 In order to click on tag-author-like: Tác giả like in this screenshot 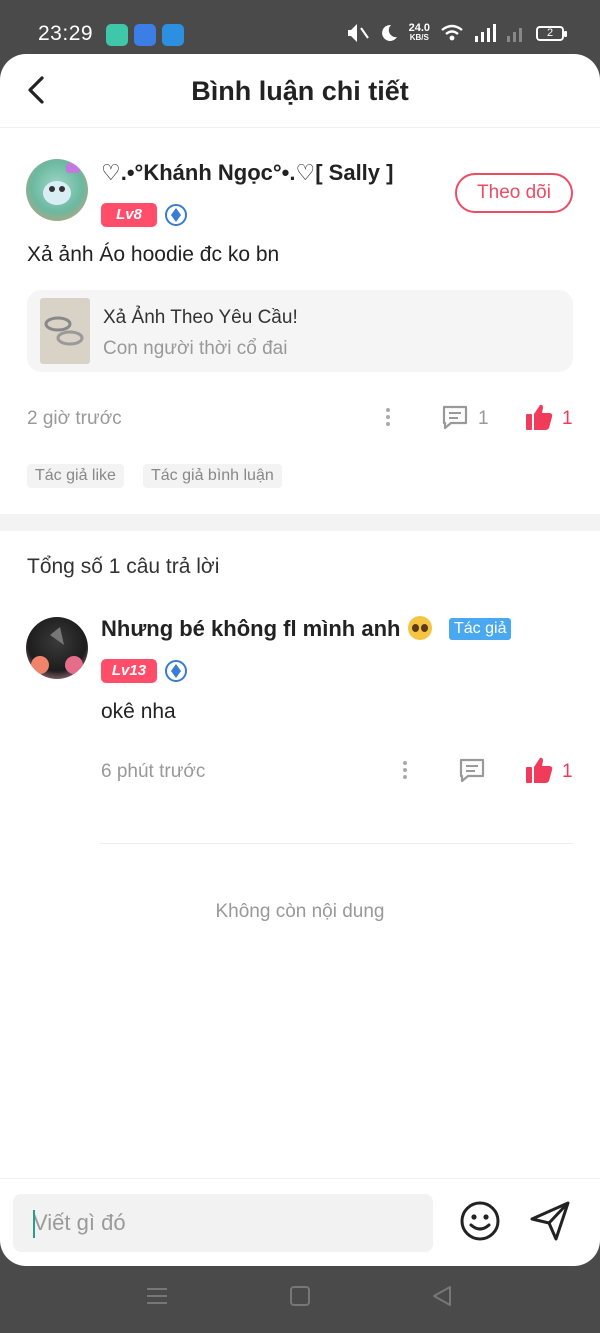, I will do `click(75, 476)`.